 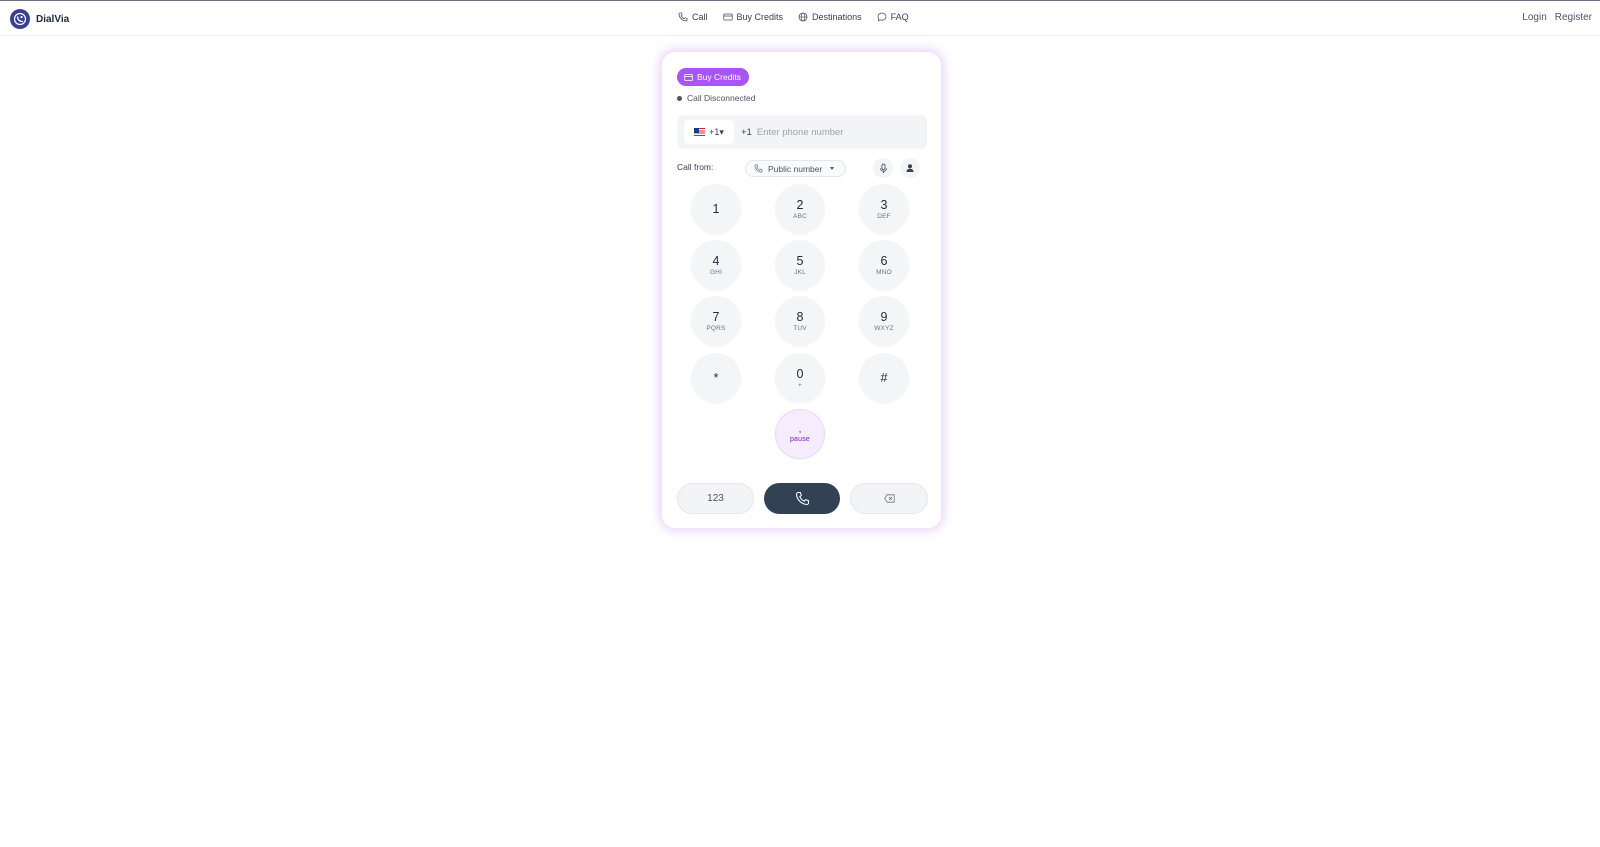 What do you see at coordinates (700, 17) in the screenshot?
I see `nav-call-label: Call` at bounding box center [700, 17].